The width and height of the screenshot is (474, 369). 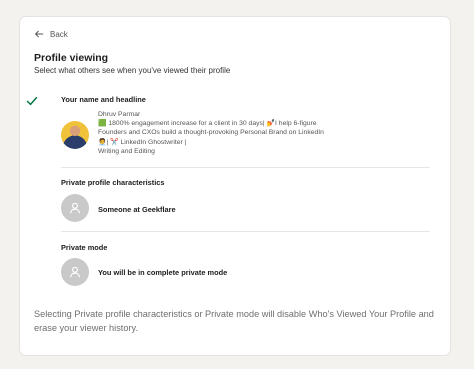 I want to click on avatar, so click(x=75, y=135).